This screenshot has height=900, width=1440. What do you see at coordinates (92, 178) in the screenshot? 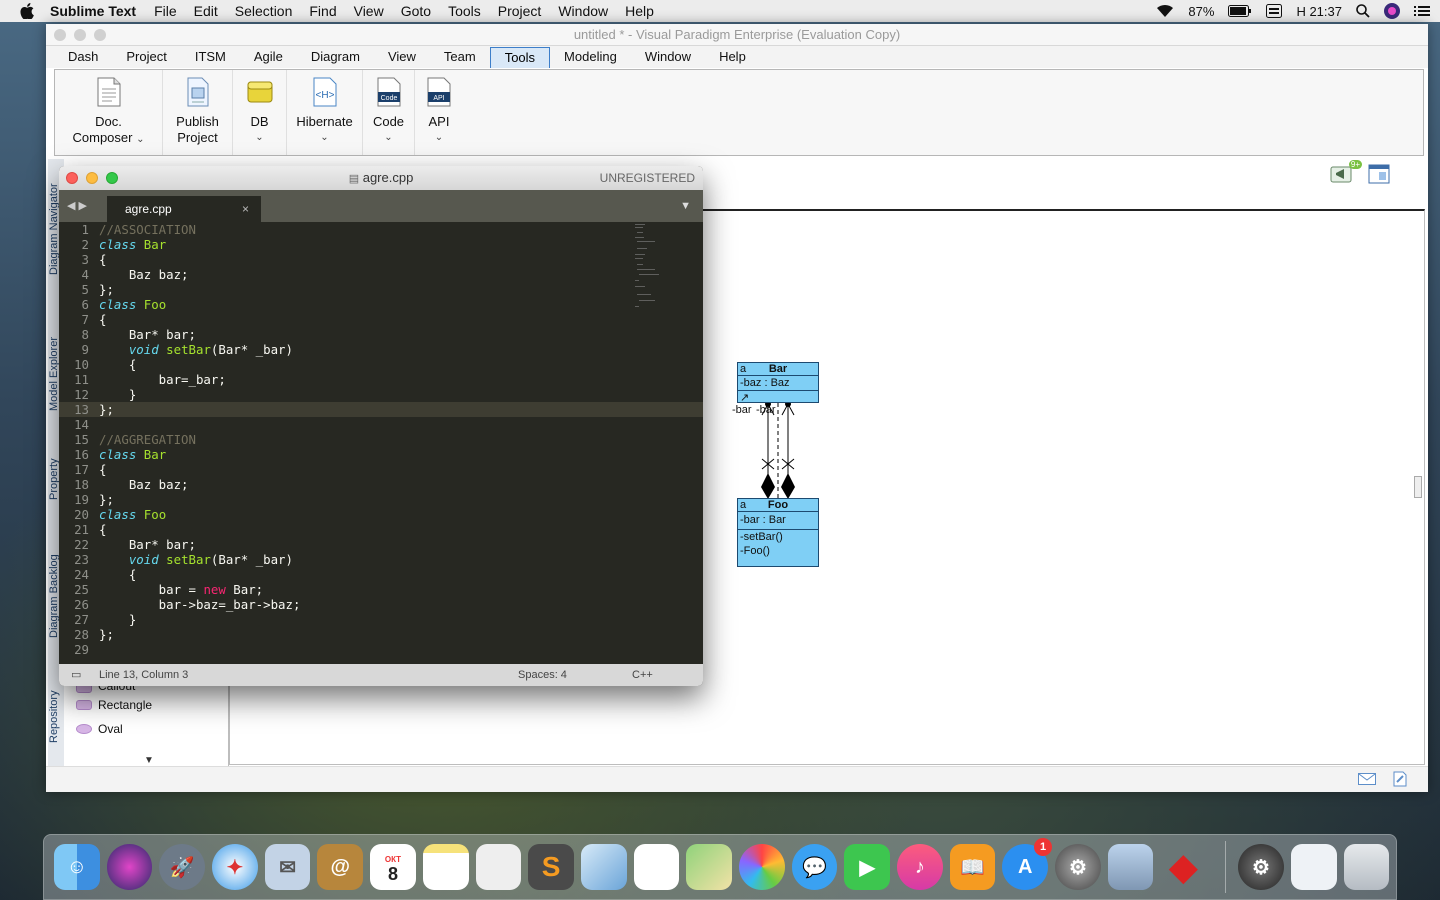
I see `minimize-button` at bounding box center [92, 178].